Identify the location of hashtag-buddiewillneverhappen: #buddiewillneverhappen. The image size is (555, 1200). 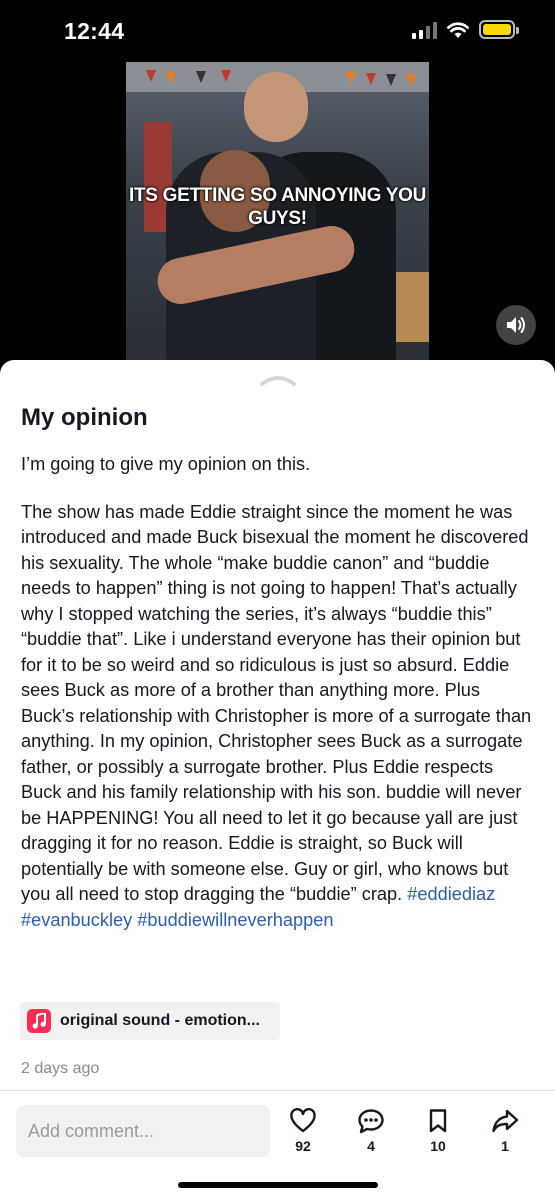
(235, 920).